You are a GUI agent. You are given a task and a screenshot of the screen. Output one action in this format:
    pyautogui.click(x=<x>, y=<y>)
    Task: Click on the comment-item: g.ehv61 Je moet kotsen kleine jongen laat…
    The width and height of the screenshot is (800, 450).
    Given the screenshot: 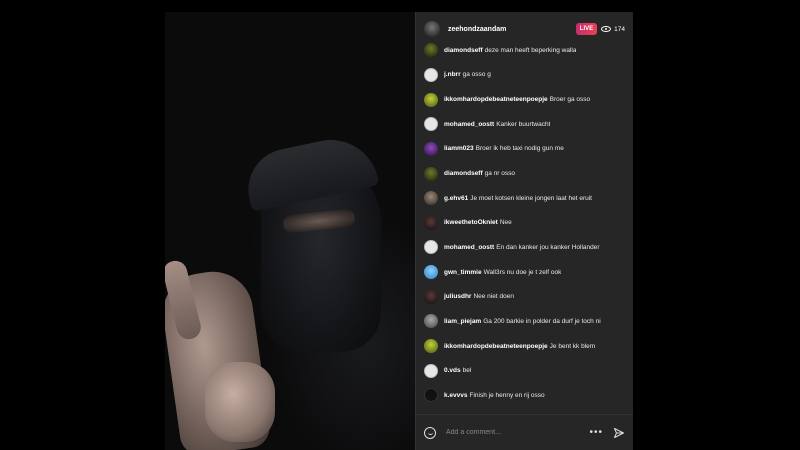 What is the action you would take?
    pyautogui.click(x=524, y=198)
    